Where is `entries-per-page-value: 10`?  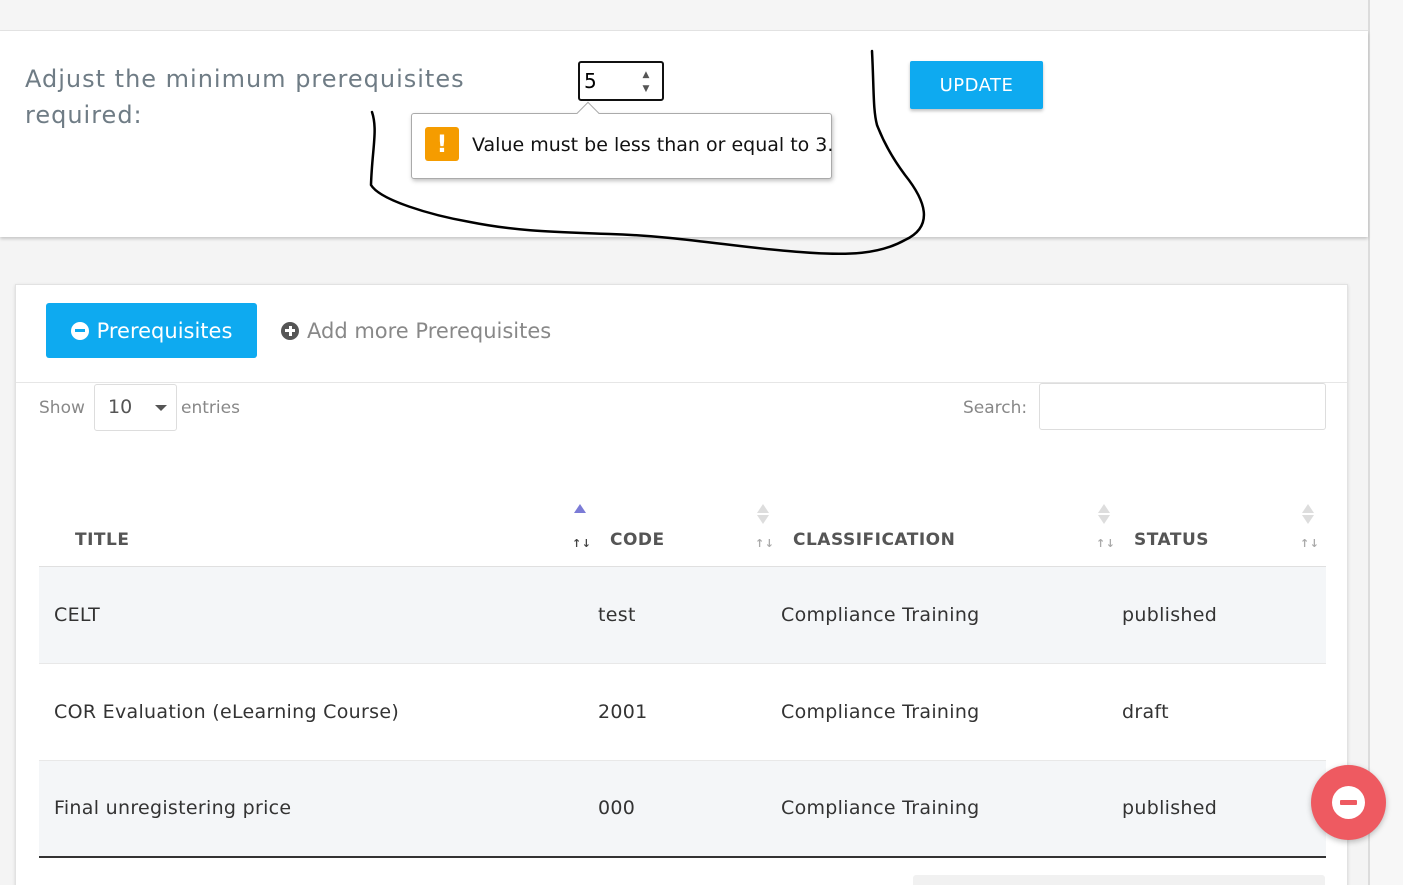 entries-per-page-value: 10 is located at coordinates (120, 407).